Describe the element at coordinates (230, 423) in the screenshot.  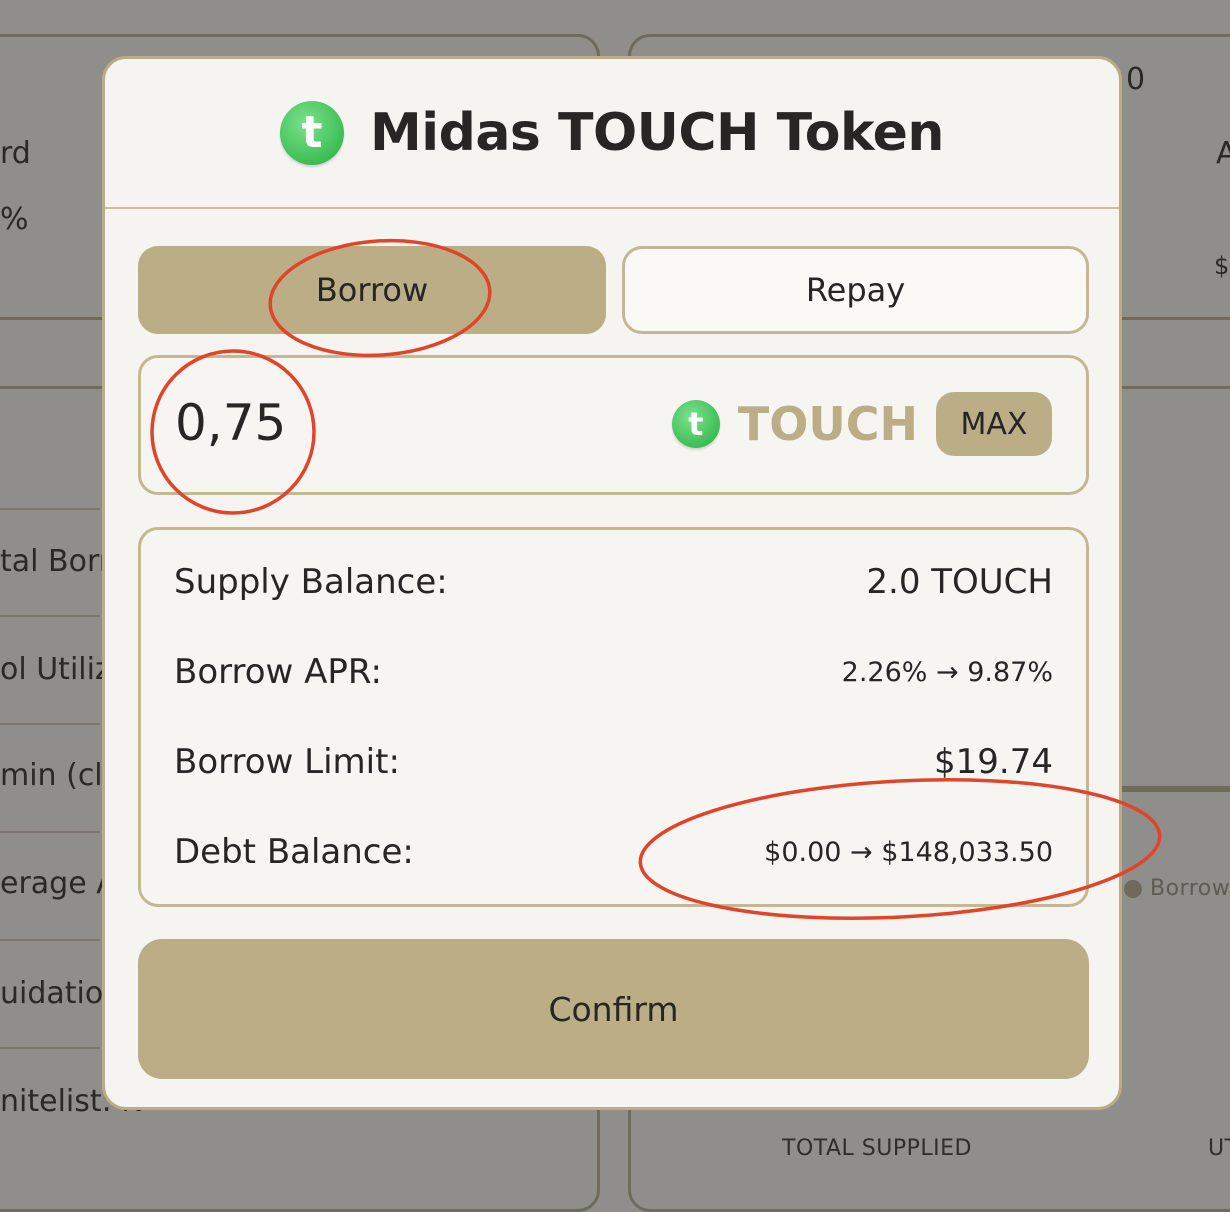
I see `amount-input: 0,75` at that location.